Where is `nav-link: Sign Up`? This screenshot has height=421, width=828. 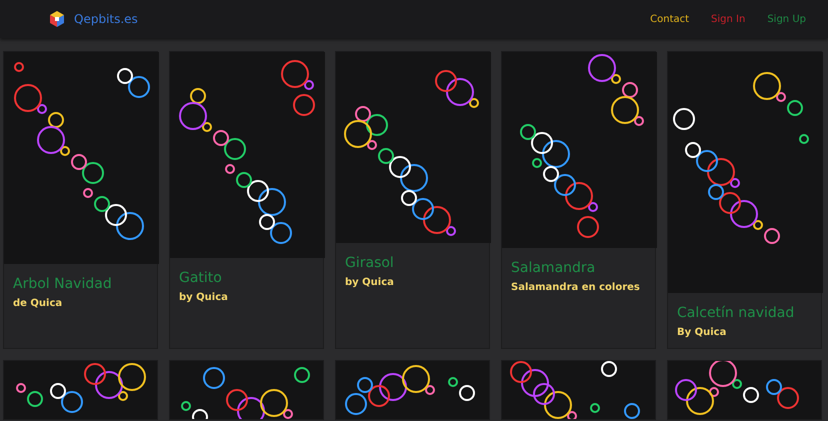 nav-link: Sign Up is located at coordinates (786, 19).